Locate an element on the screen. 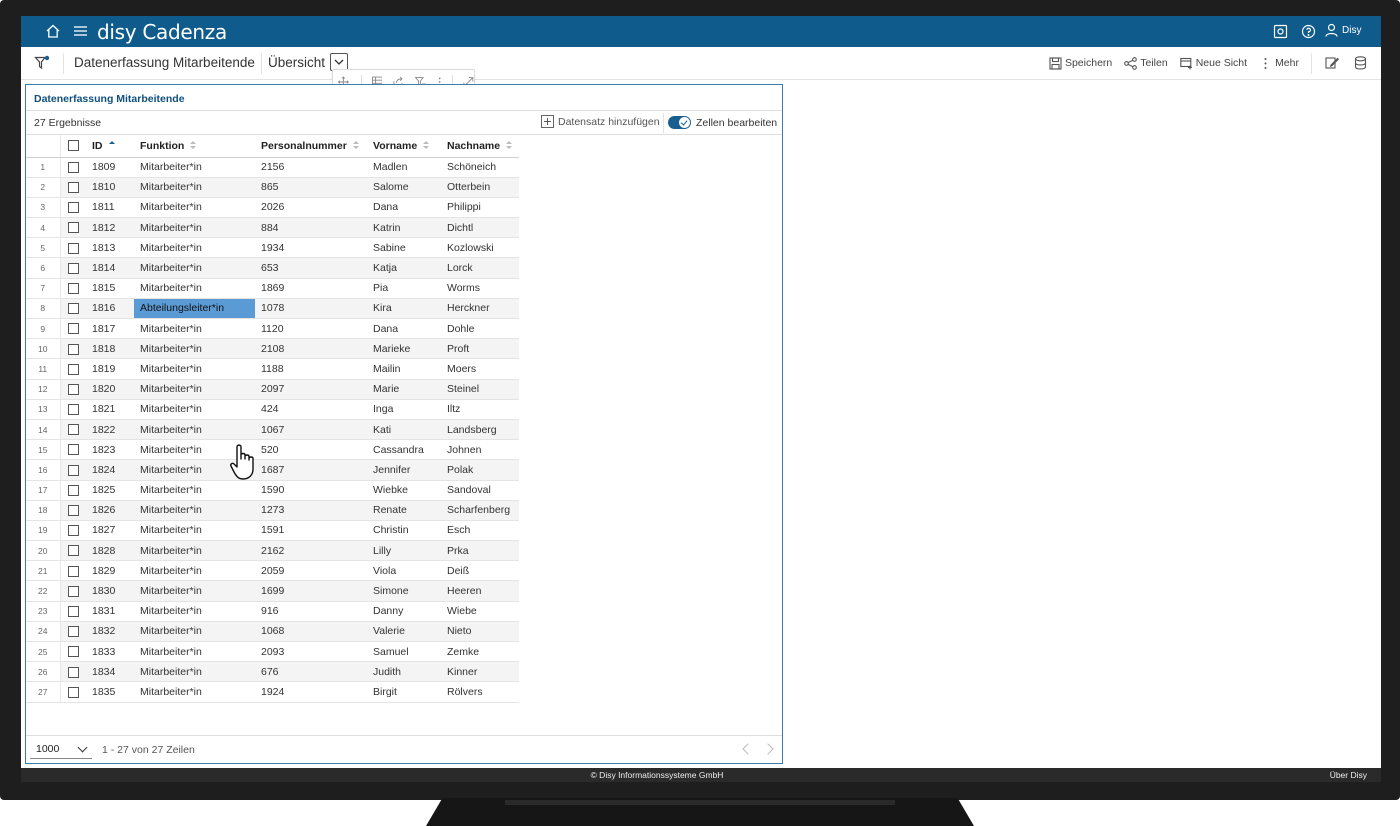 This screenshot has height=826, width=1400. chevron-right-icon is located at coordinates (768, 749).